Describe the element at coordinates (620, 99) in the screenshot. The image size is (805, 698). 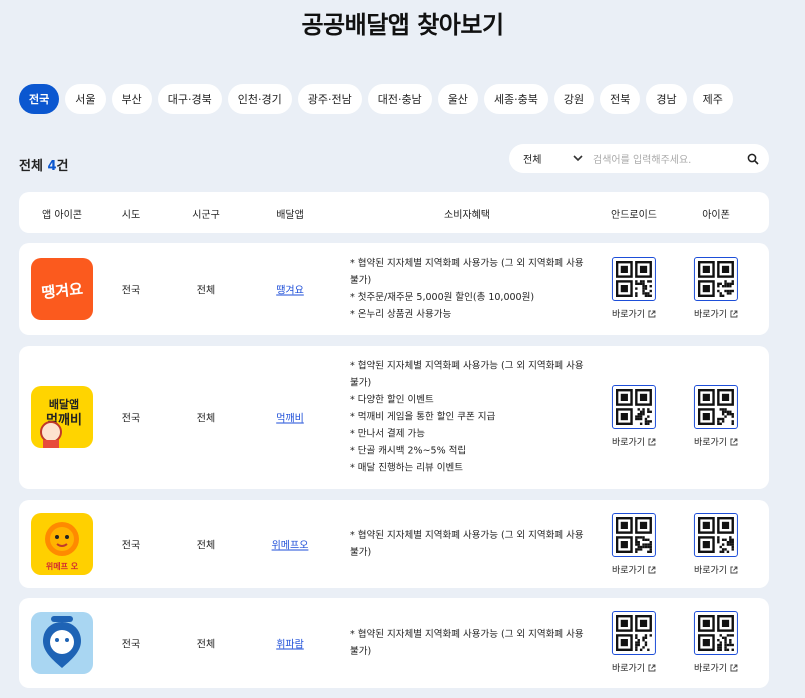
I see `region-chip: 전북` at that location.